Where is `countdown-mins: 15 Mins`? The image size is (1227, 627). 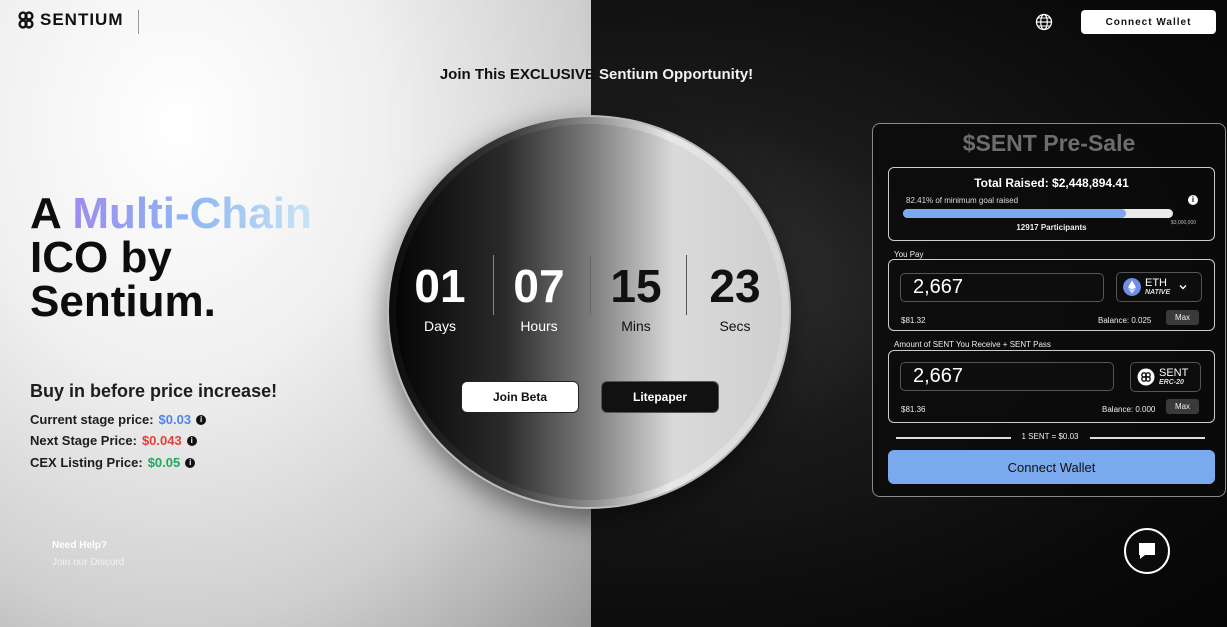 countdown-mins: 15 Mins is located at coordinates (636, 297).